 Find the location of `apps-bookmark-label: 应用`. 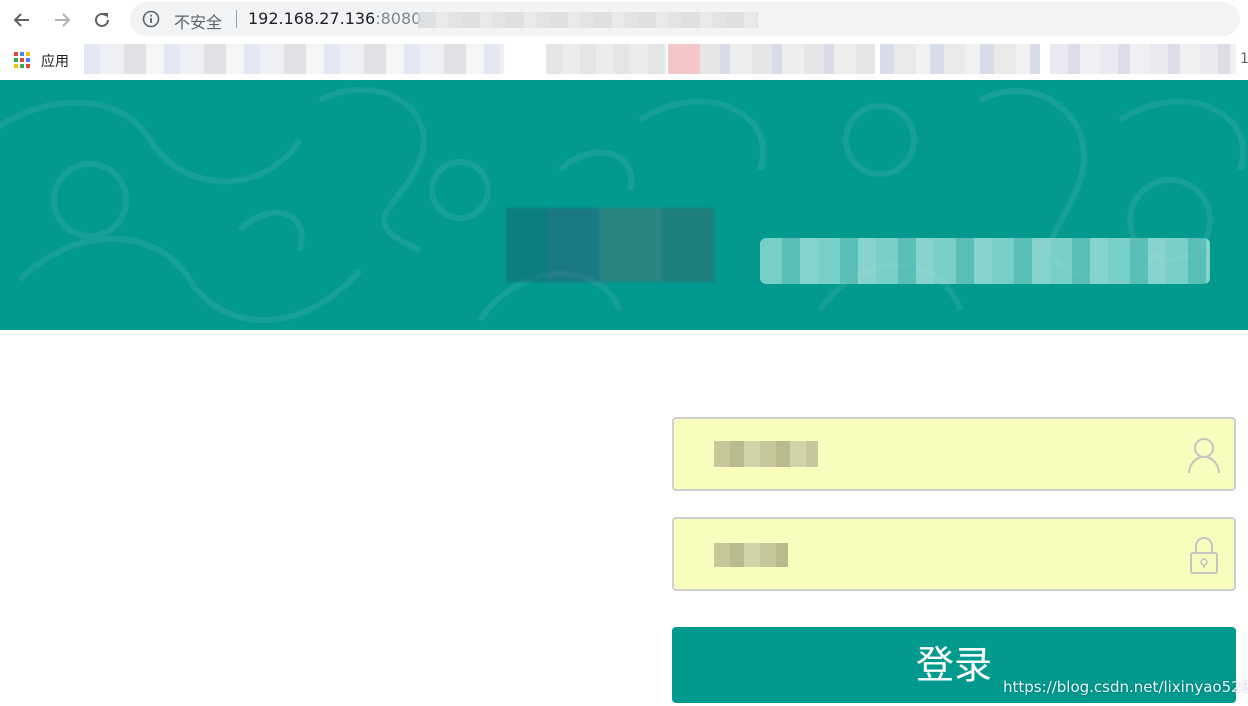

apps-bookmark-label: 应用 is located at coordinates (55, 61).